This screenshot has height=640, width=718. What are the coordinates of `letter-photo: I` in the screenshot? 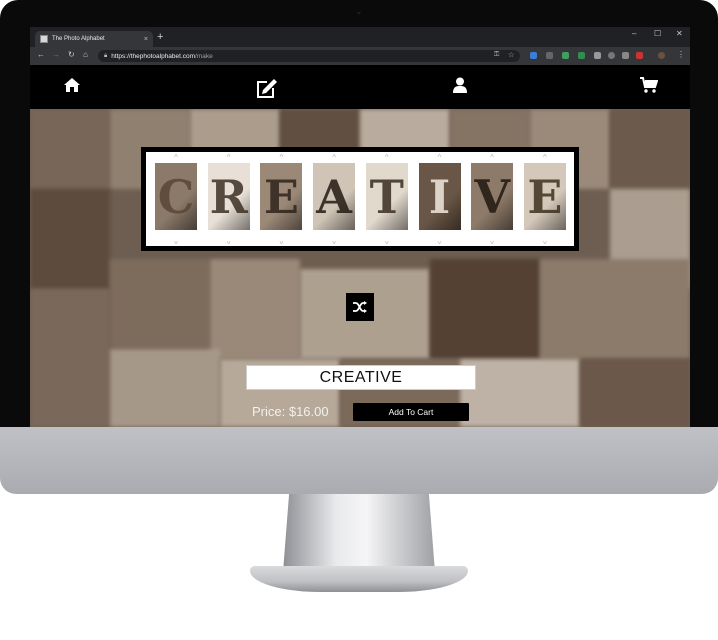 It's located at (439, 196).